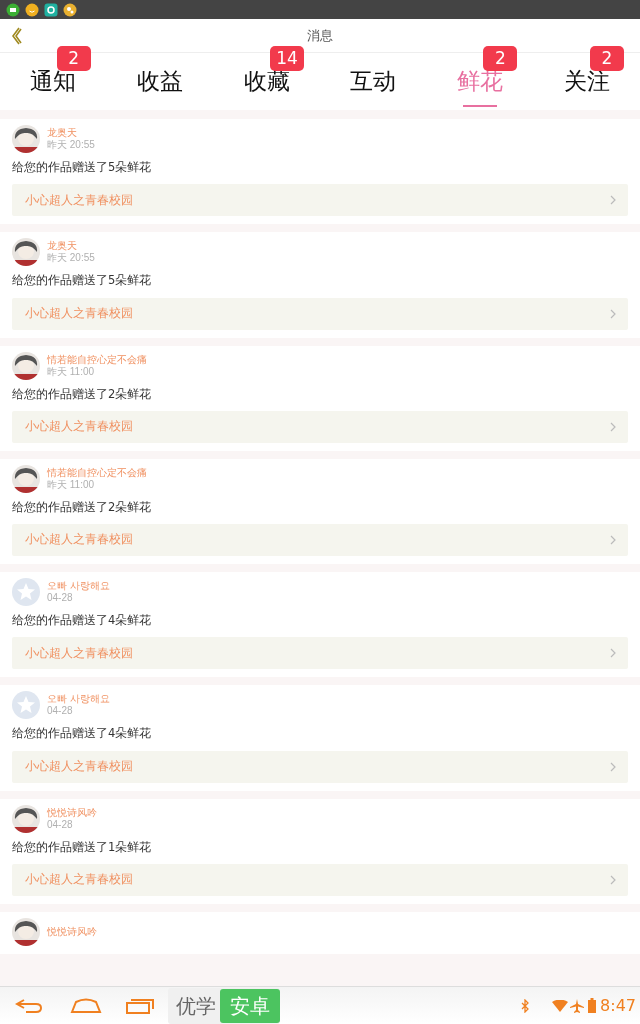 This screenshot has width=640, height=1024. I want to click on tab: 收益, so click(160, 81).